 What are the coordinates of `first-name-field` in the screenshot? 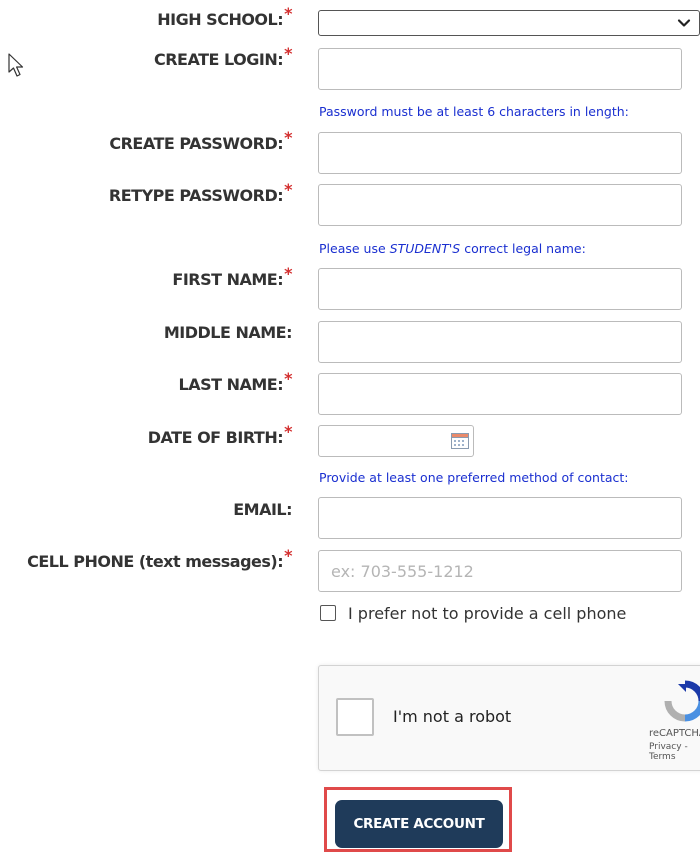 It's located at (500, 289).